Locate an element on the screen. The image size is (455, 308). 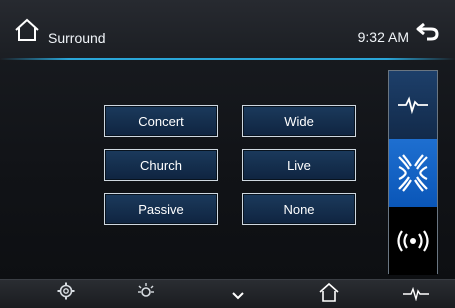
equalizer-tab is located at coordinates (413, 105).